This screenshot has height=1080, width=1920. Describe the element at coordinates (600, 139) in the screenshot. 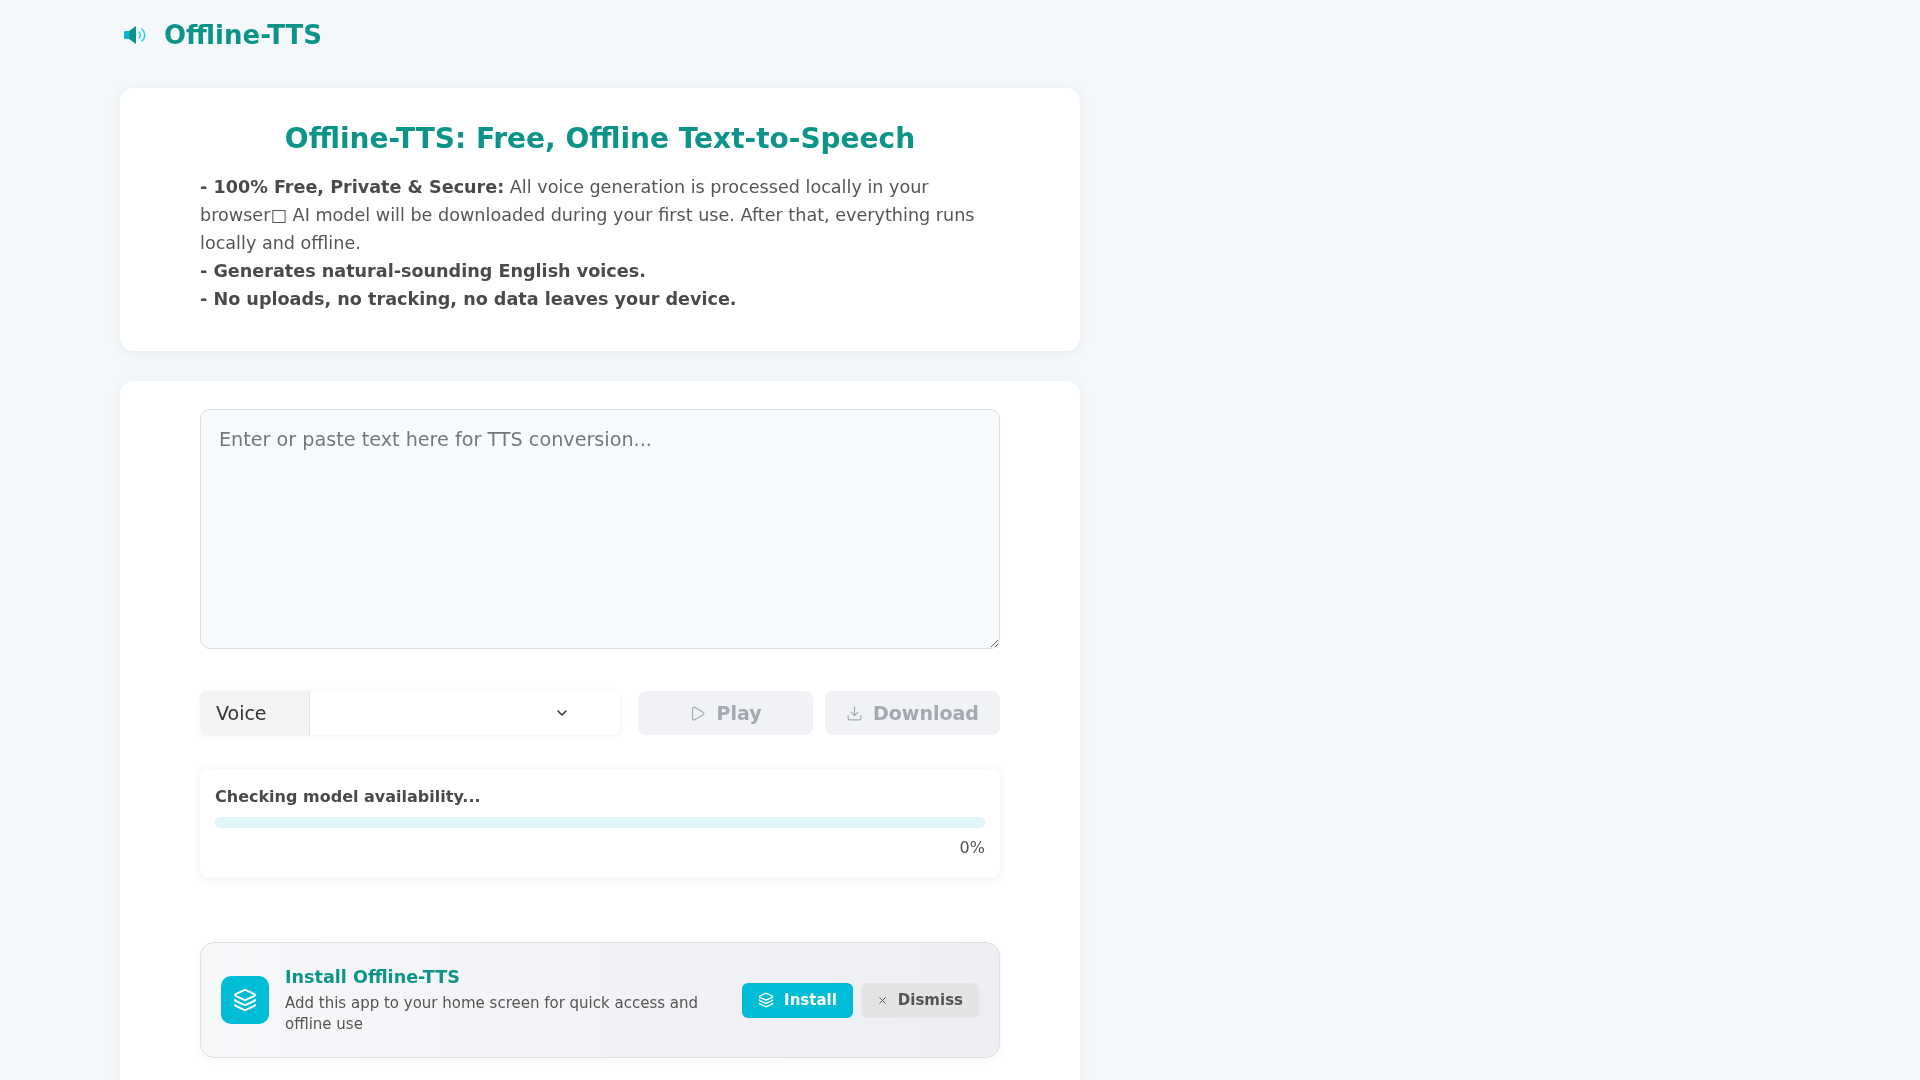

I see `intro-heading: Offline-TTS: Free, Offline Text-to-Speech` at that location.